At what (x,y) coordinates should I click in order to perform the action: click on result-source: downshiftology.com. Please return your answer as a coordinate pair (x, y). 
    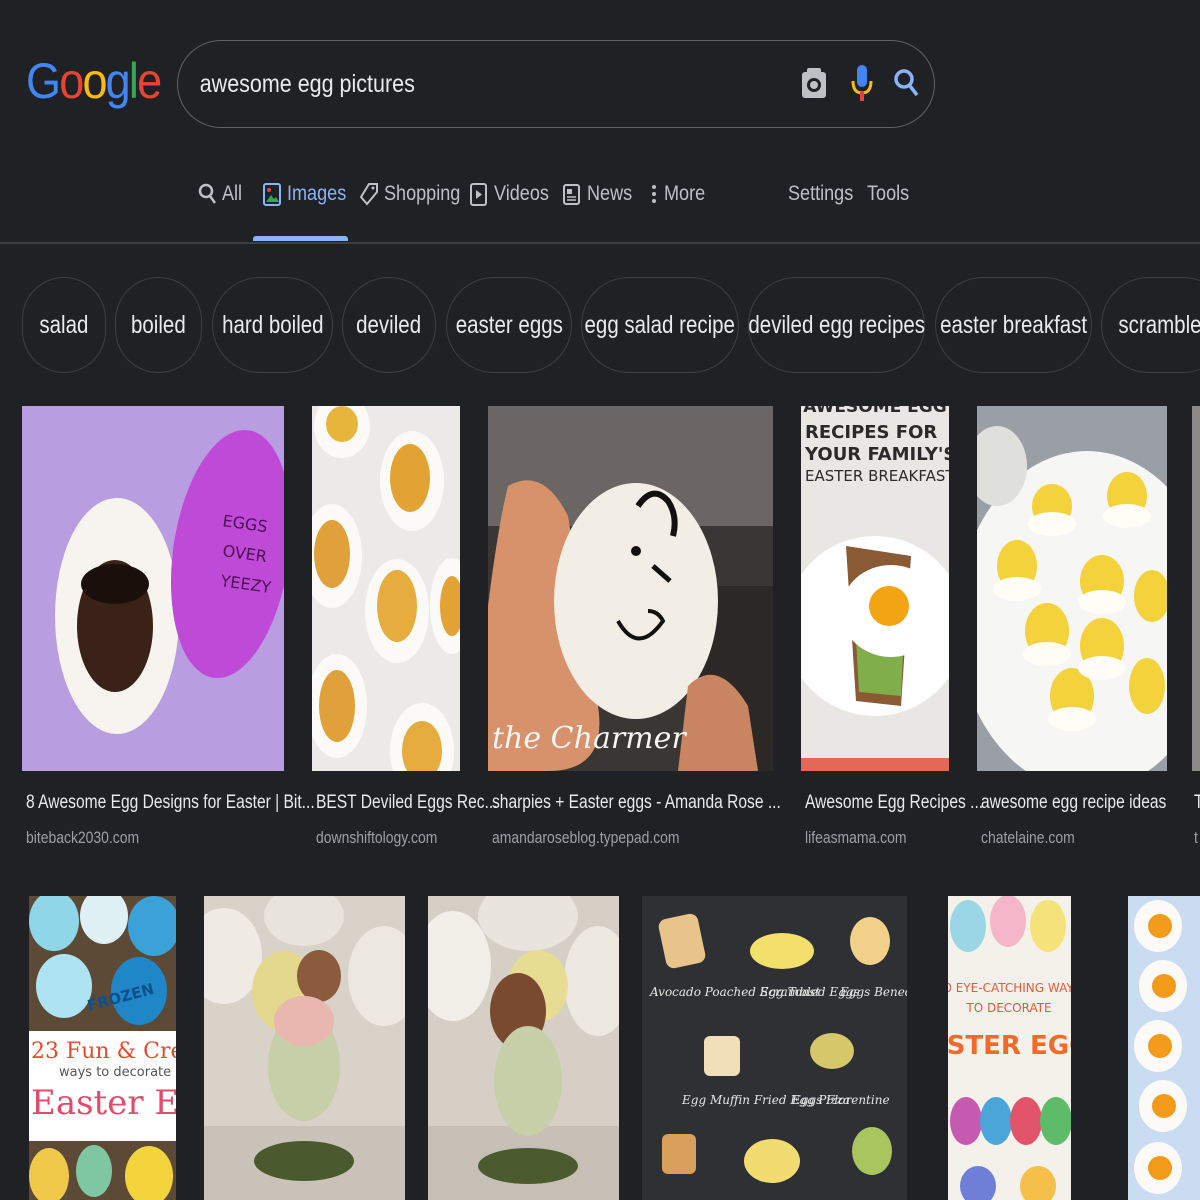
    Looking at the image, I should click on (376, 838).